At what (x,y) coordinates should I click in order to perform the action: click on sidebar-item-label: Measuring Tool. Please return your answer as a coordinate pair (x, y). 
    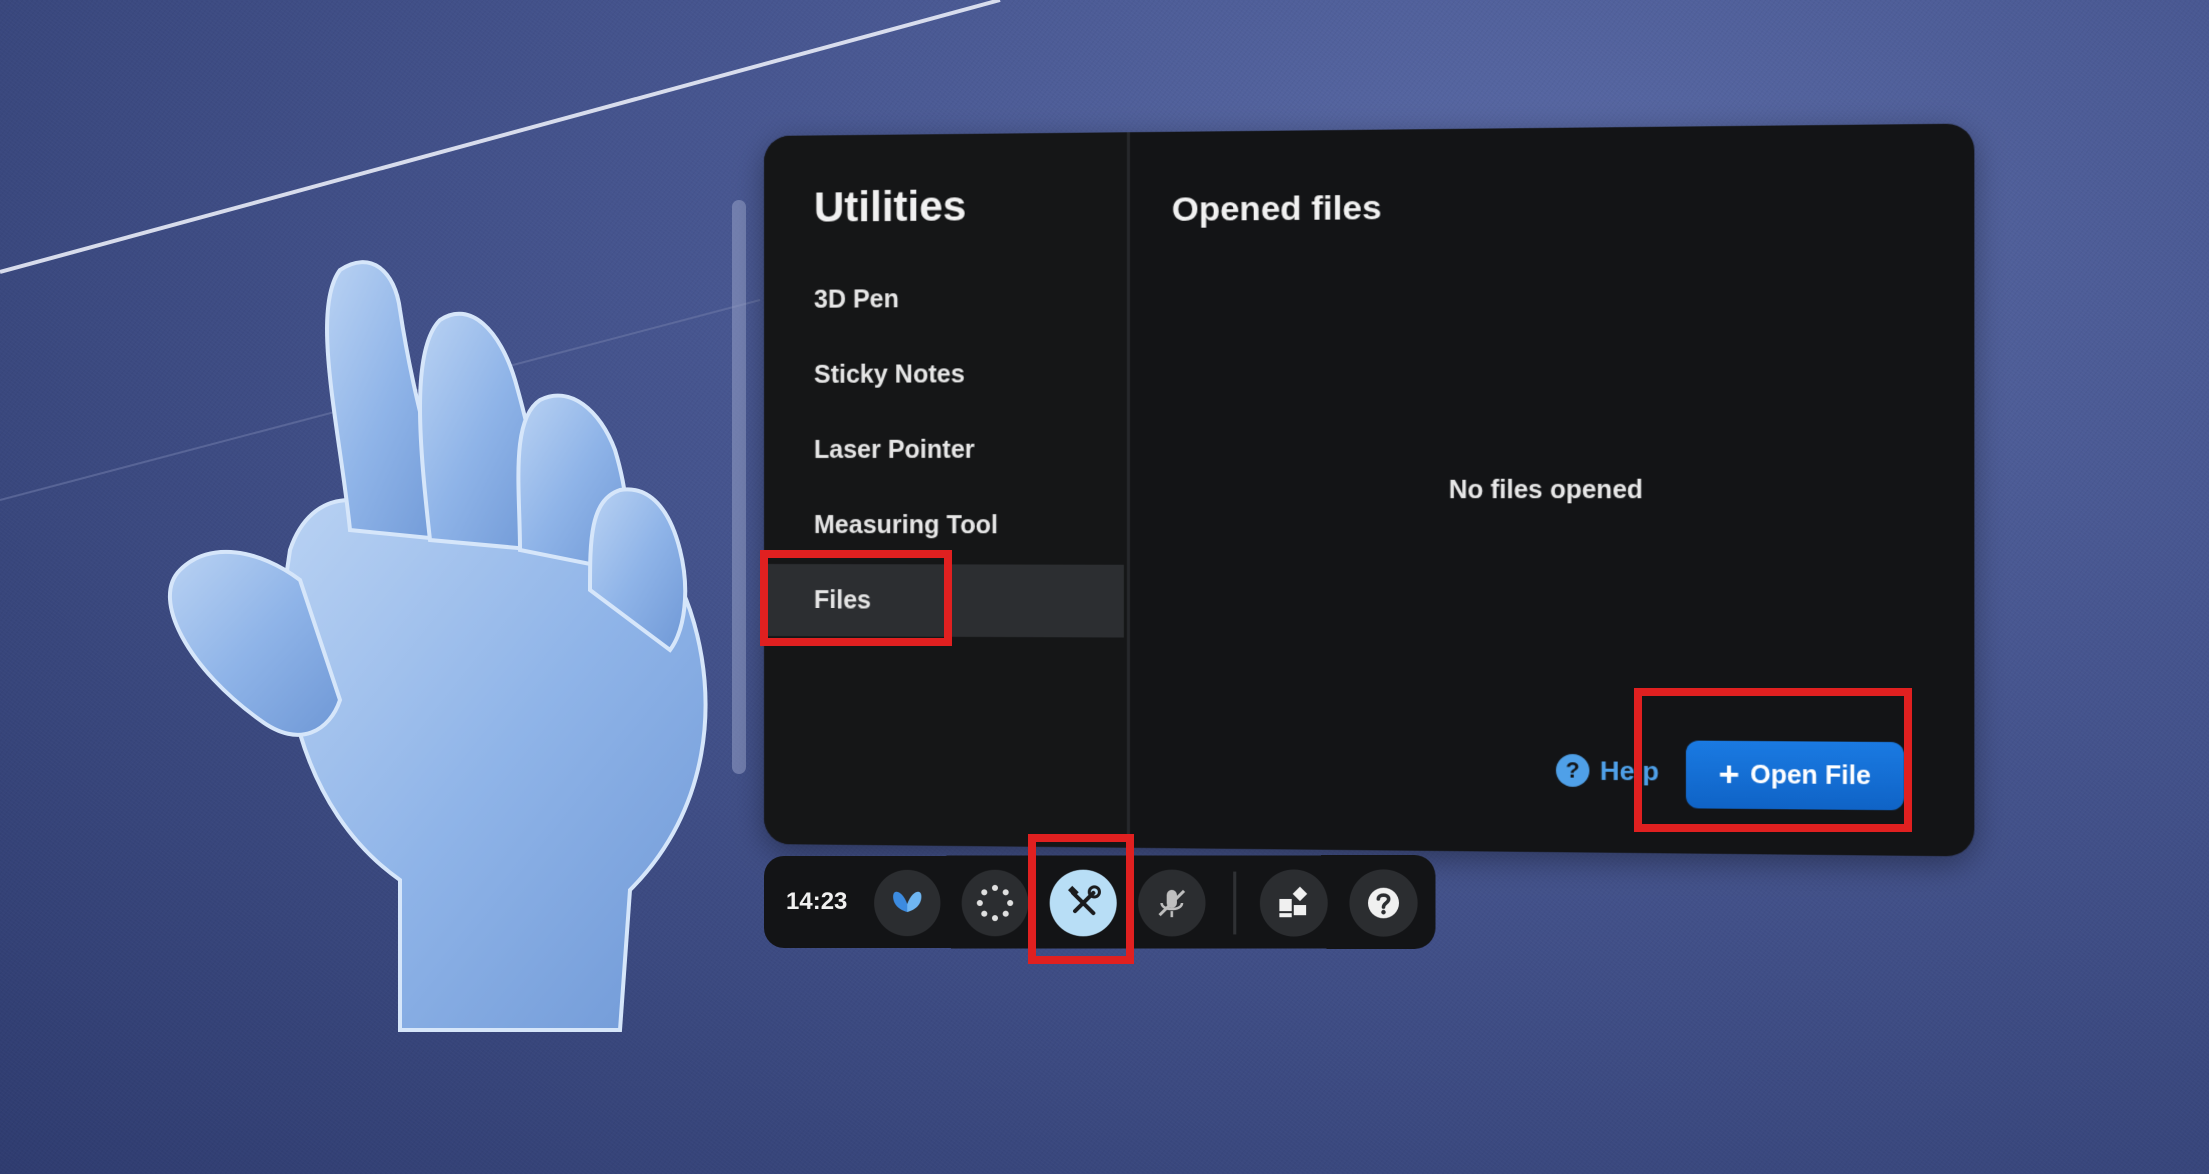
    Looking at the image, I should click on (905, 524).